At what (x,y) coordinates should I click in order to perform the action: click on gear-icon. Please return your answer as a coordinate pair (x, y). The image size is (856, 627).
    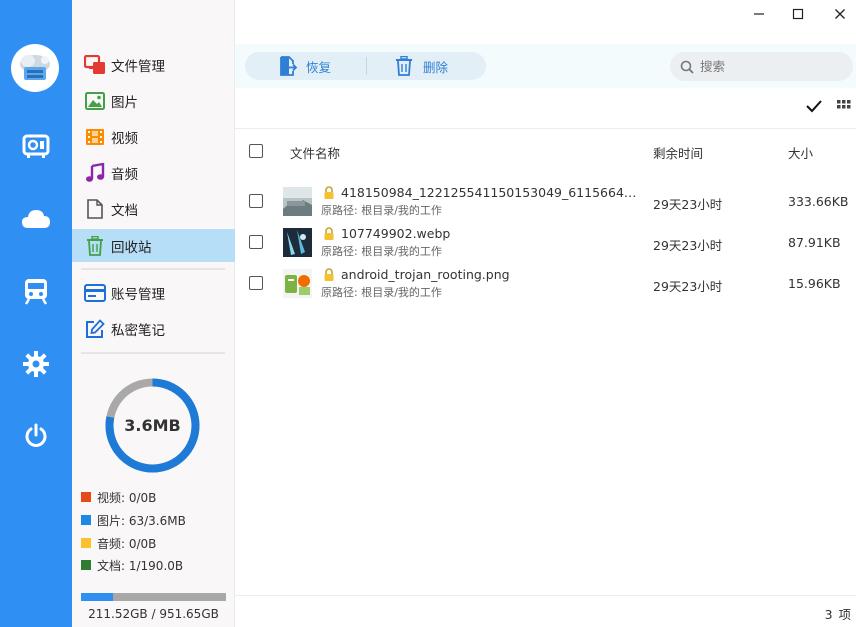
    Looking at the image, I should click on (36, 364).